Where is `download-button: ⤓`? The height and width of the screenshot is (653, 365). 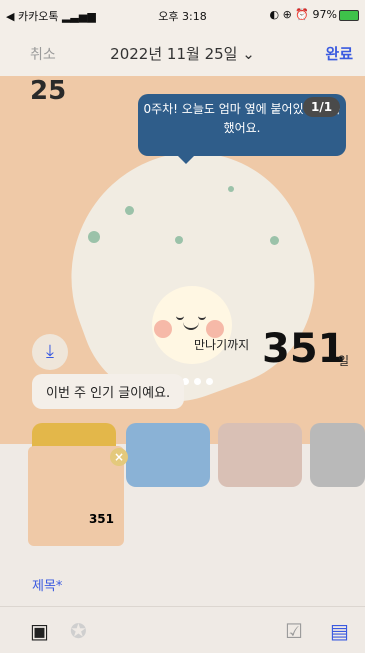
download-button: ⤓ is located at coordinates (50, 352).